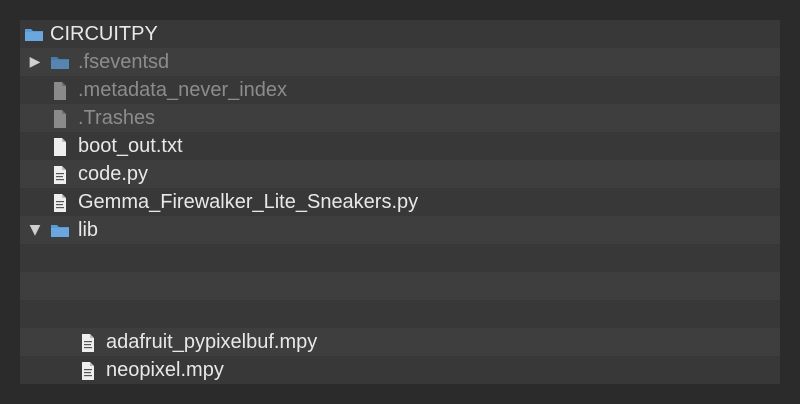 The height and width of the screenshot is (404, 800). Describe the element at coordinates (183, 90) in the screenshot. I see `tree-item-label: .metadata_never_index` at that location.